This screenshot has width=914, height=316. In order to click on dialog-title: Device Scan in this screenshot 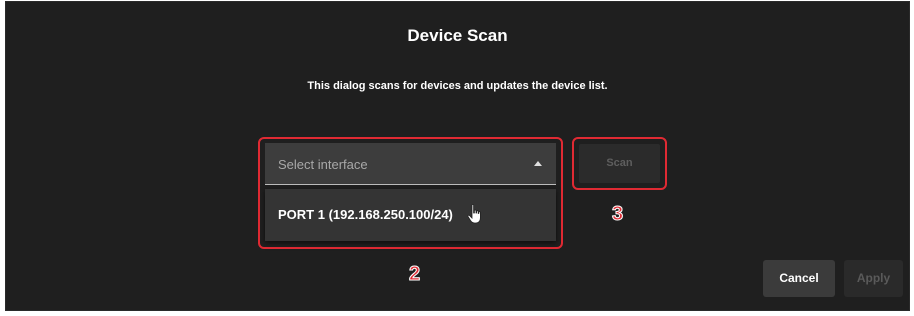, I will do `click(457, 35)`.